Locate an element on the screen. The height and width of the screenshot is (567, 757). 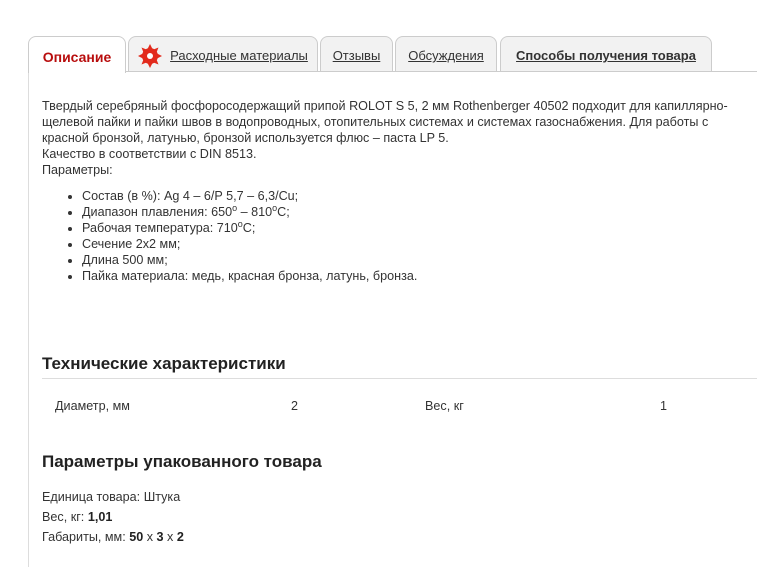
work-suffix: C; is located at coordinates (249, 228).